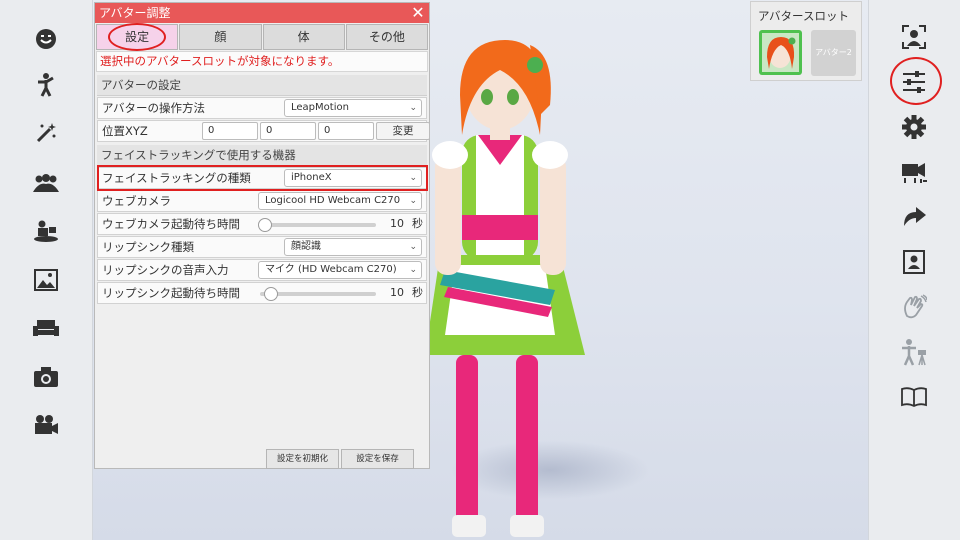 The height and width of the screenshot is (540, 960). I want to click on webcam-label: ウェブカメラ, so click(136, 201).